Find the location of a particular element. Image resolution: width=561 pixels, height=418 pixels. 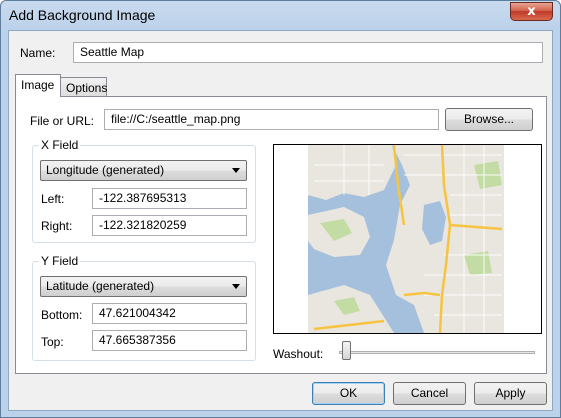

y-field-title: Y Field is located at coordinates (60, 261).